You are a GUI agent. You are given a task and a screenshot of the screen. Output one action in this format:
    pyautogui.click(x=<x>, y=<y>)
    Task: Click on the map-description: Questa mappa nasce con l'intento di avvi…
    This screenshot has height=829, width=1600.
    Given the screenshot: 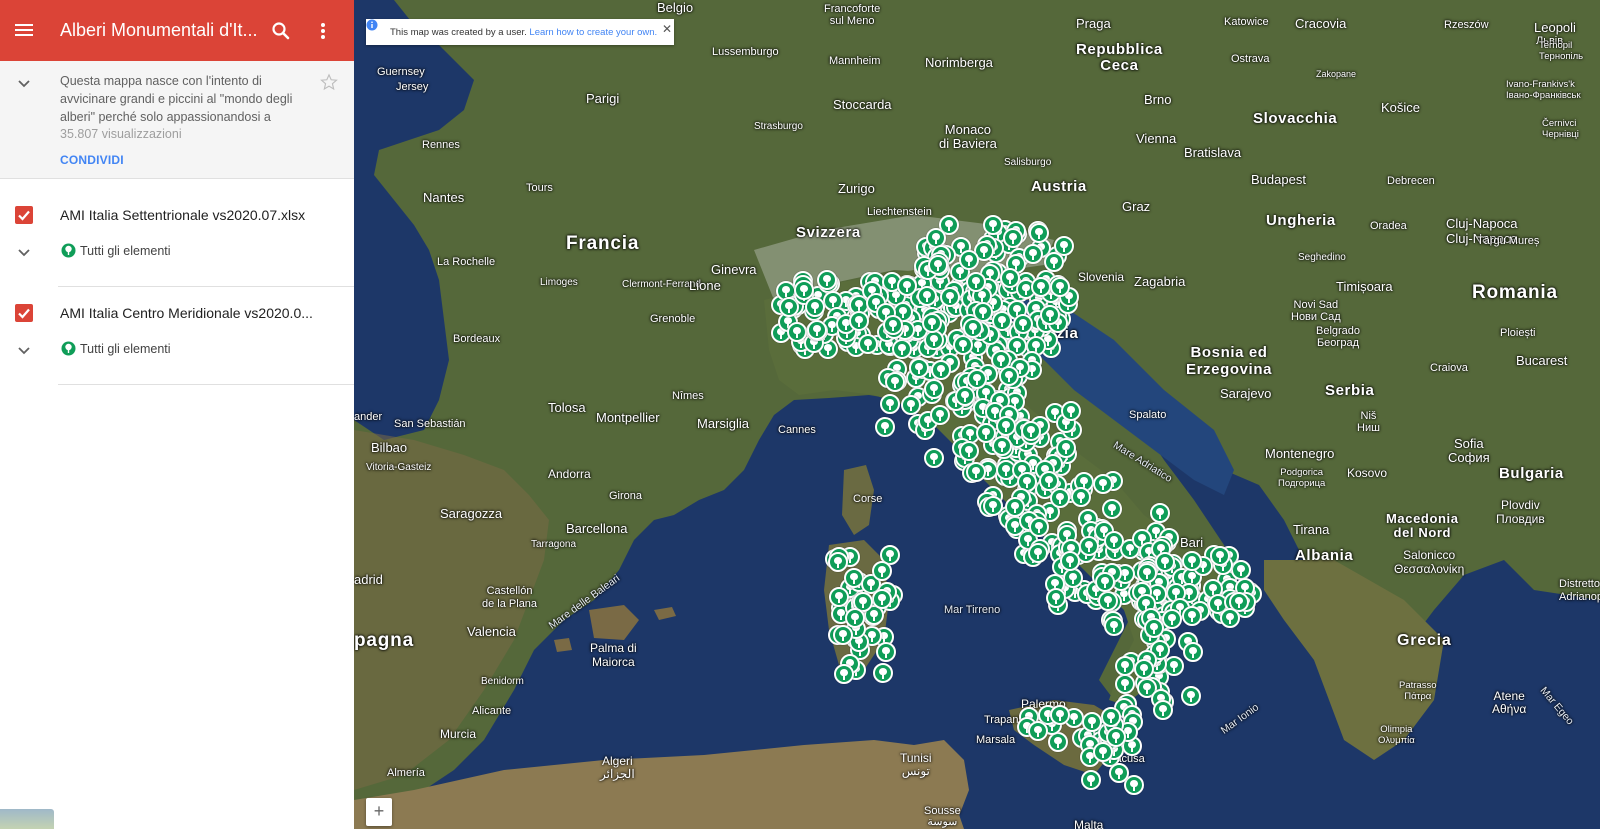 What is the action you would take?
    pyautogui.click(x=176, y=99)
    